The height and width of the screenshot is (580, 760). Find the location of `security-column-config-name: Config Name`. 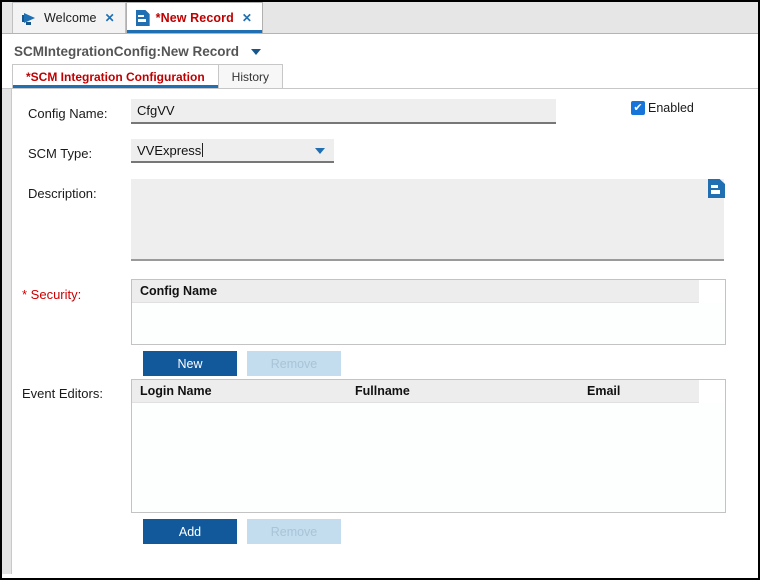

security-column-config-name: Config Name is located at coordinates (179, 291).